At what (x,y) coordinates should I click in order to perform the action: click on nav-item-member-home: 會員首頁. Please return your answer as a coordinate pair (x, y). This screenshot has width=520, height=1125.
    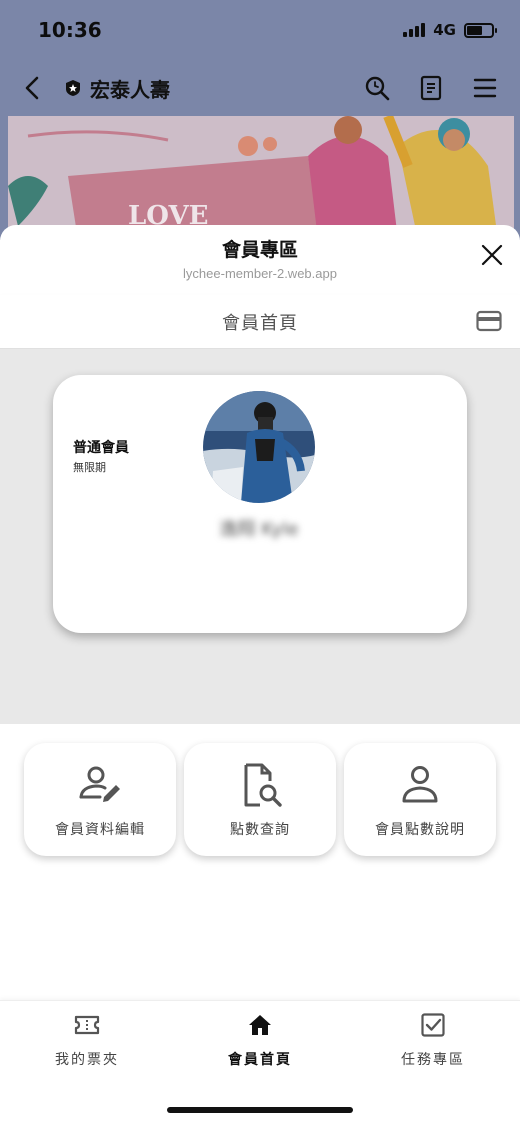
    Looking at the image, I should click on (260, 1040).